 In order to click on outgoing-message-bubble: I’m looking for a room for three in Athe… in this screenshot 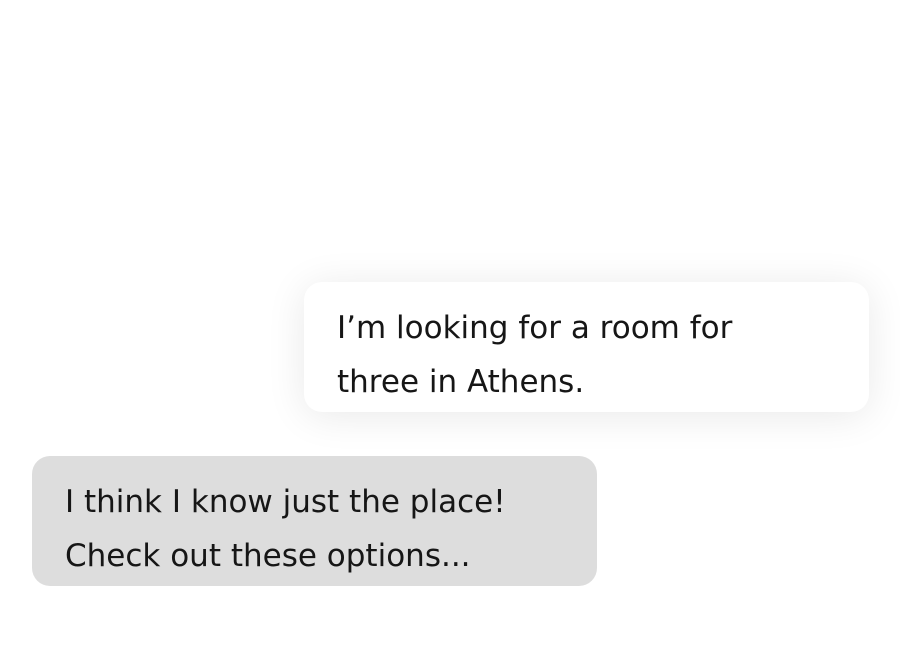, I will do `click(586, 347)`.